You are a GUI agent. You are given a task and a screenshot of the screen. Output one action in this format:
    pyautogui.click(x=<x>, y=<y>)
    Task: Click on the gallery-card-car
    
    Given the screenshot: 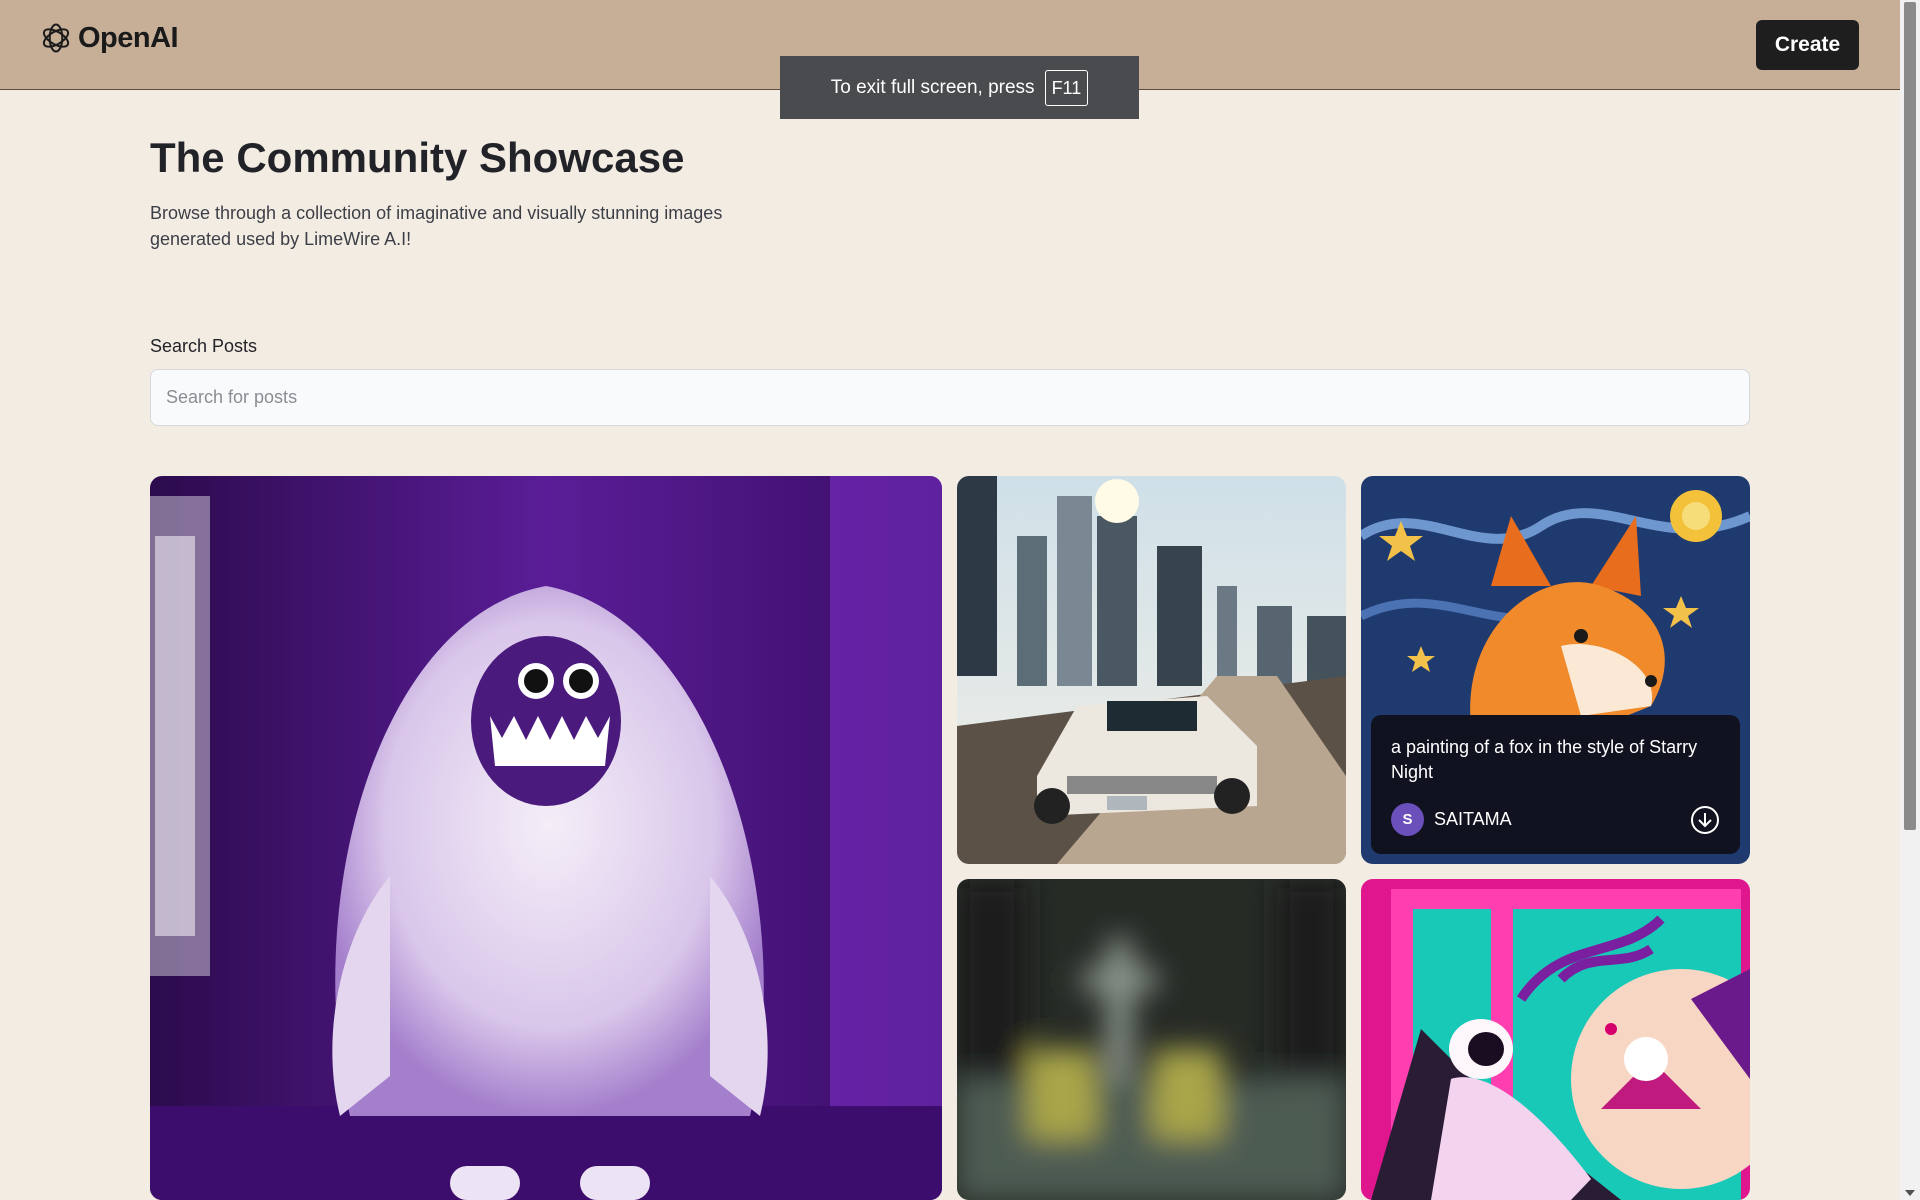 What is the action you would take?
    pyautogui.click(x=1151, y=670)
    